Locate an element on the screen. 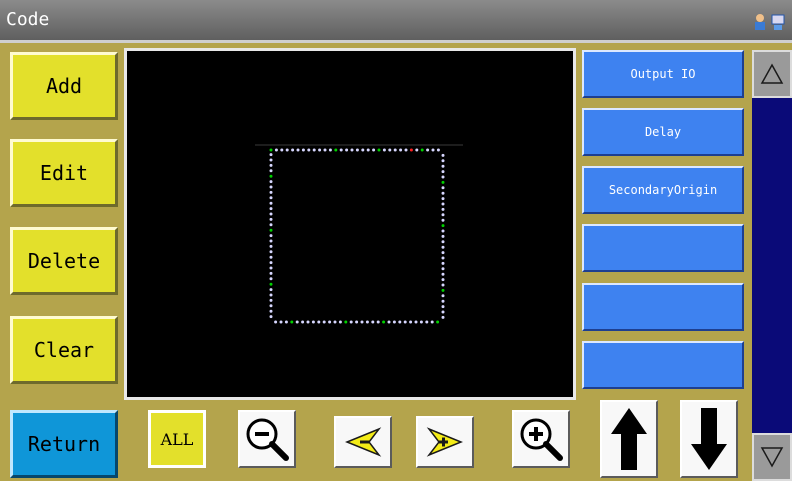 The image size is (792, 481). secondary-origin-button: SecondaryOrigin is located at coordinates (663, 190).